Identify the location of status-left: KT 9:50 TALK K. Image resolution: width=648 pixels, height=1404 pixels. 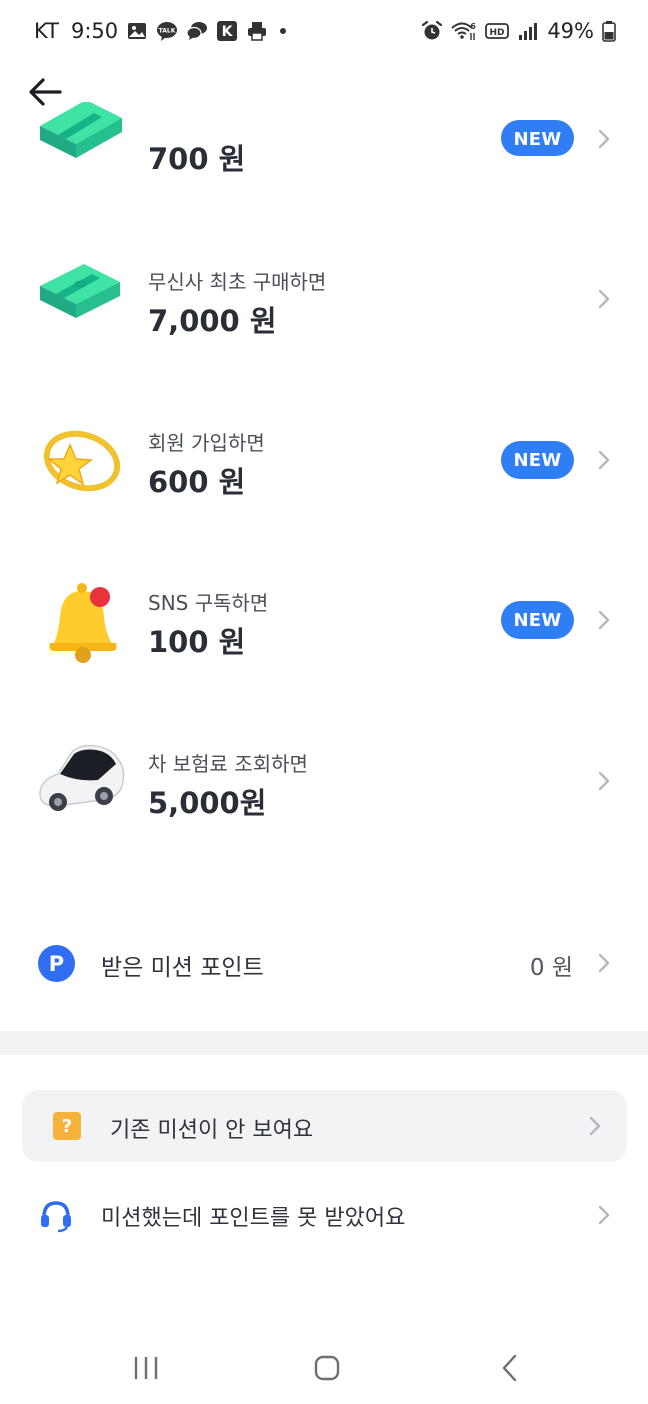
(160, 31).